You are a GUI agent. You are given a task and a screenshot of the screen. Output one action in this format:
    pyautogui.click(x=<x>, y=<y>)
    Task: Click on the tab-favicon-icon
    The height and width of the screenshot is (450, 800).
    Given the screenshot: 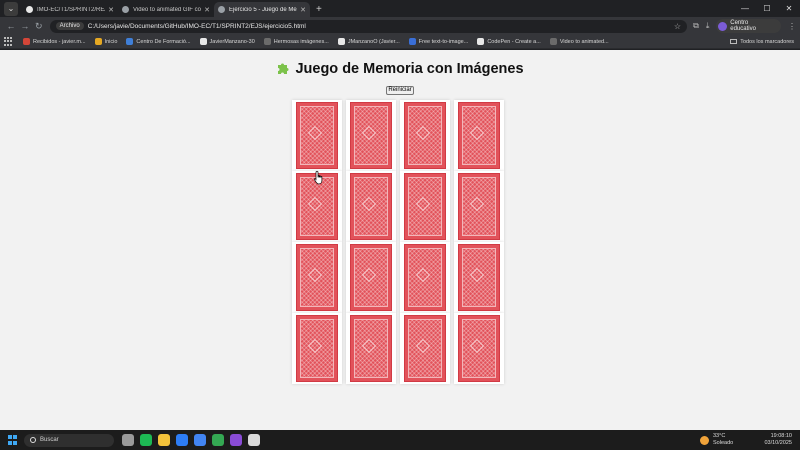 What is the action you would take?
    pyautogui.click(x=125, y=9)
    